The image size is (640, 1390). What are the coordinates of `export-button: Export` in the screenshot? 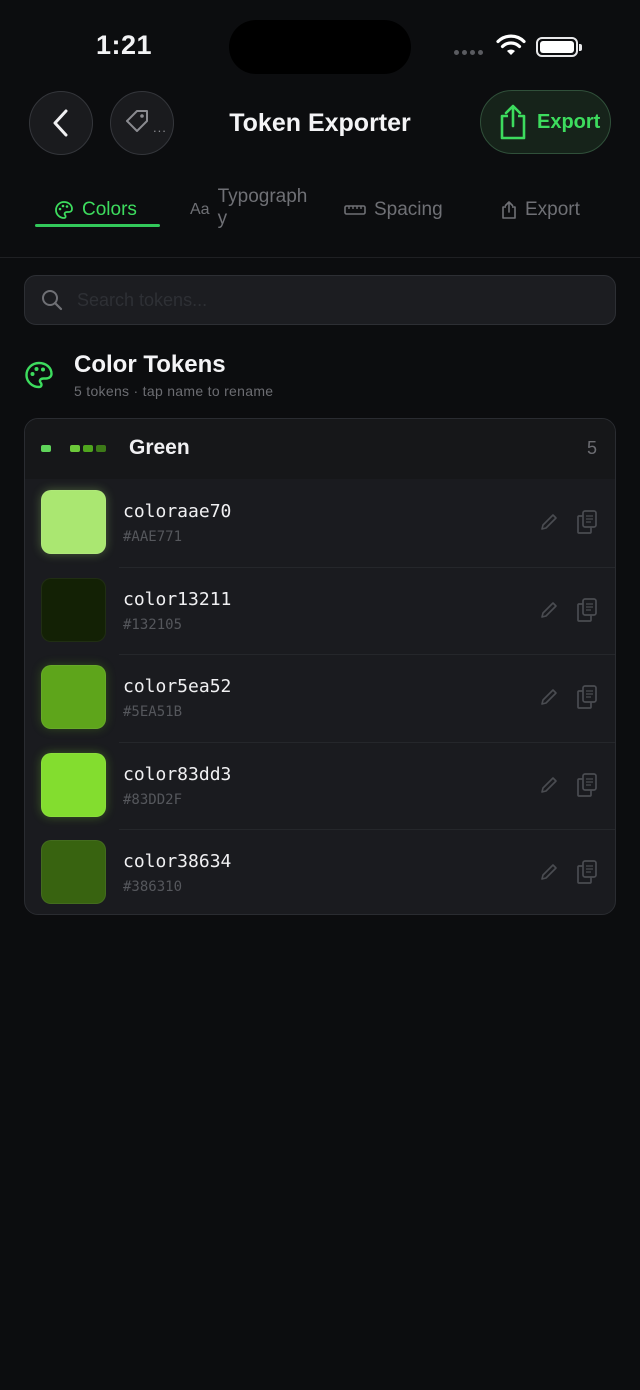 It's located at (545, 122).